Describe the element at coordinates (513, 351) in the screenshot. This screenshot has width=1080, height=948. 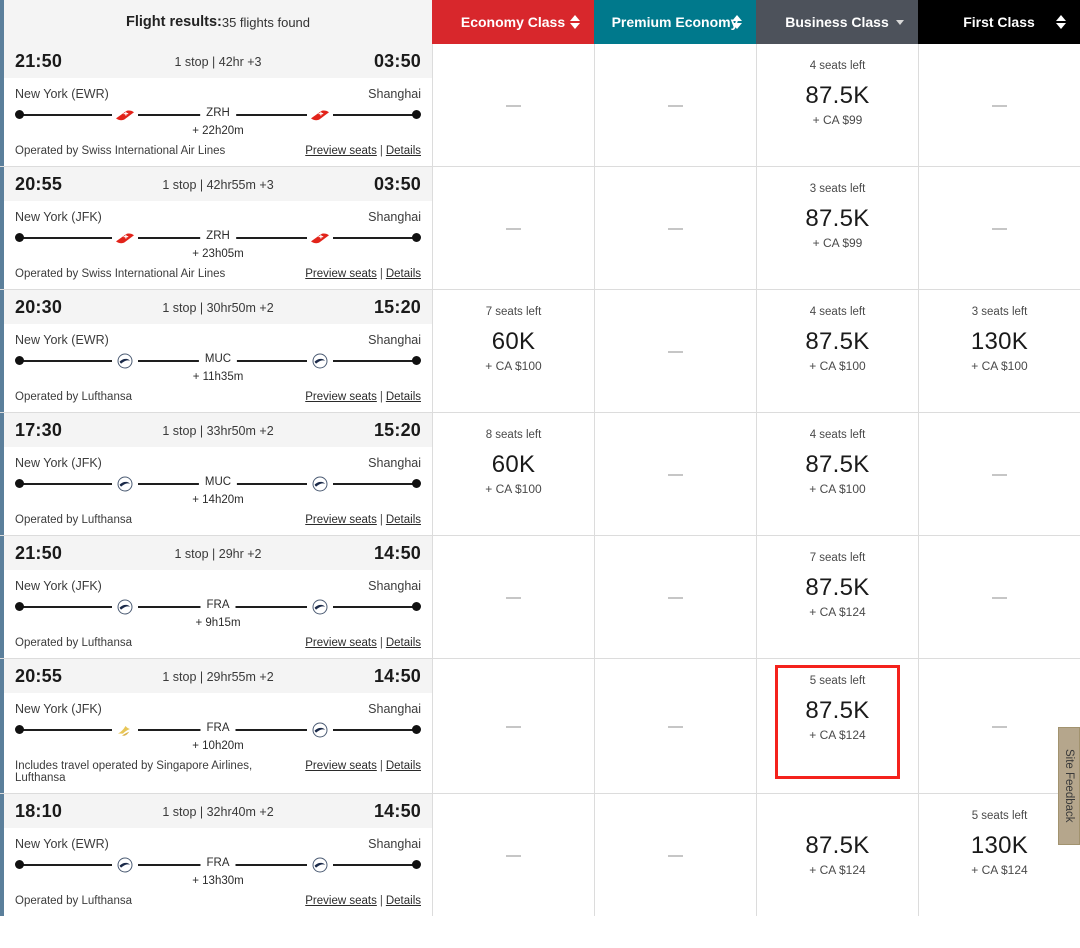
I see `fare-cell: 7 seats left 60K + CA $100` at that location.